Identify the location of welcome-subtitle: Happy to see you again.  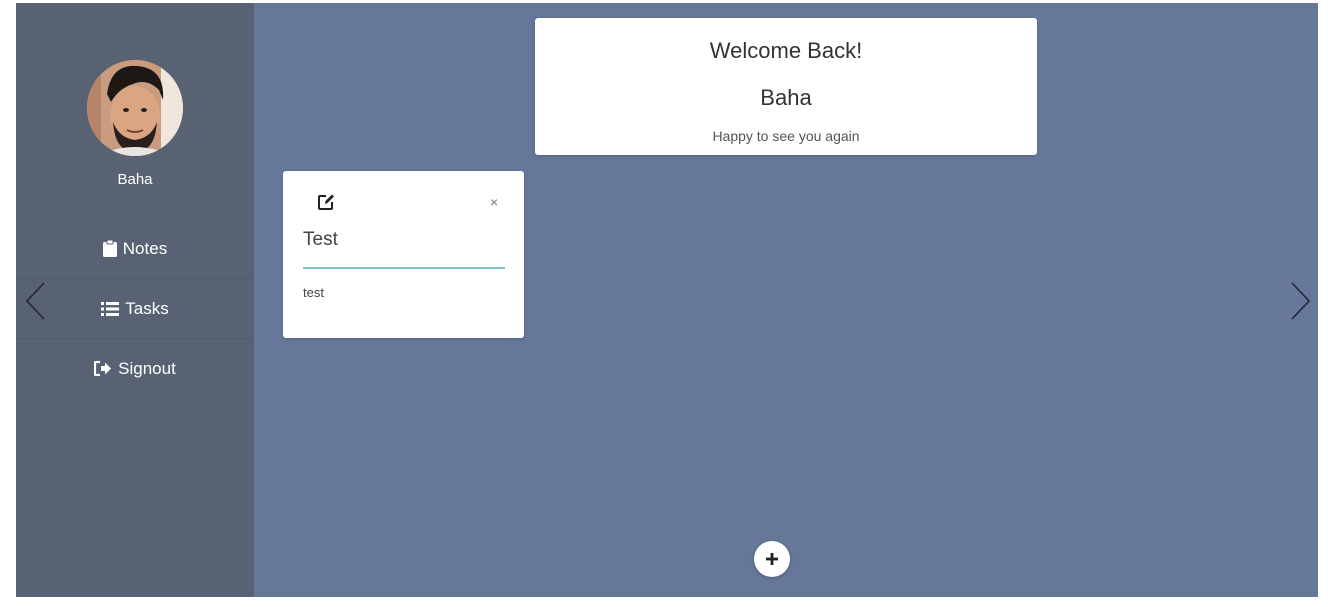
(786, 136).